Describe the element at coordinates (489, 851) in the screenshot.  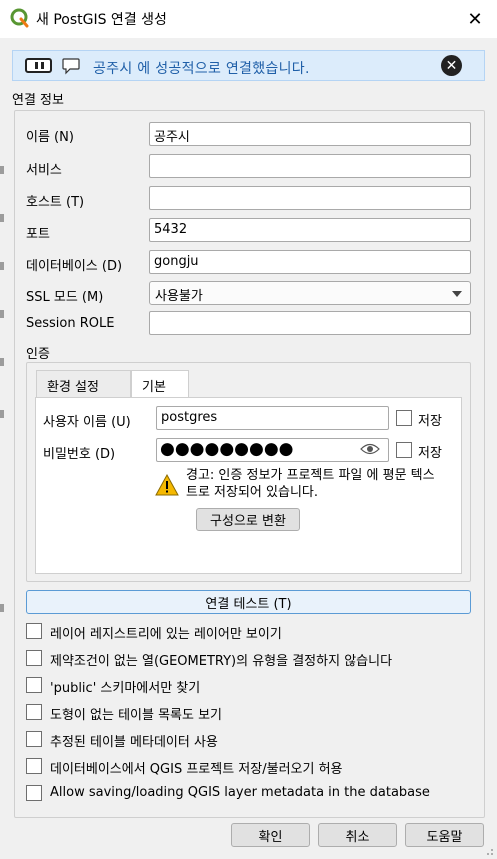
I see `resize-grip-icon` at that location.